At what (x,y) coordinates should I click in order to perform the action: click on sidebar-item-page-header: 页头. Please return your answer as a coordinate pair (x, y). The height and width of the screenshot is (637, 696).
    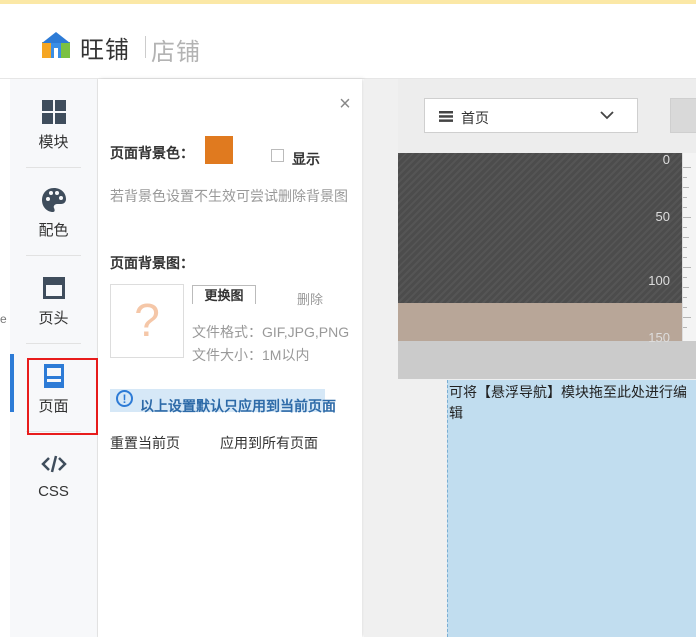
    Looking at the image, I should click on (53, 298).